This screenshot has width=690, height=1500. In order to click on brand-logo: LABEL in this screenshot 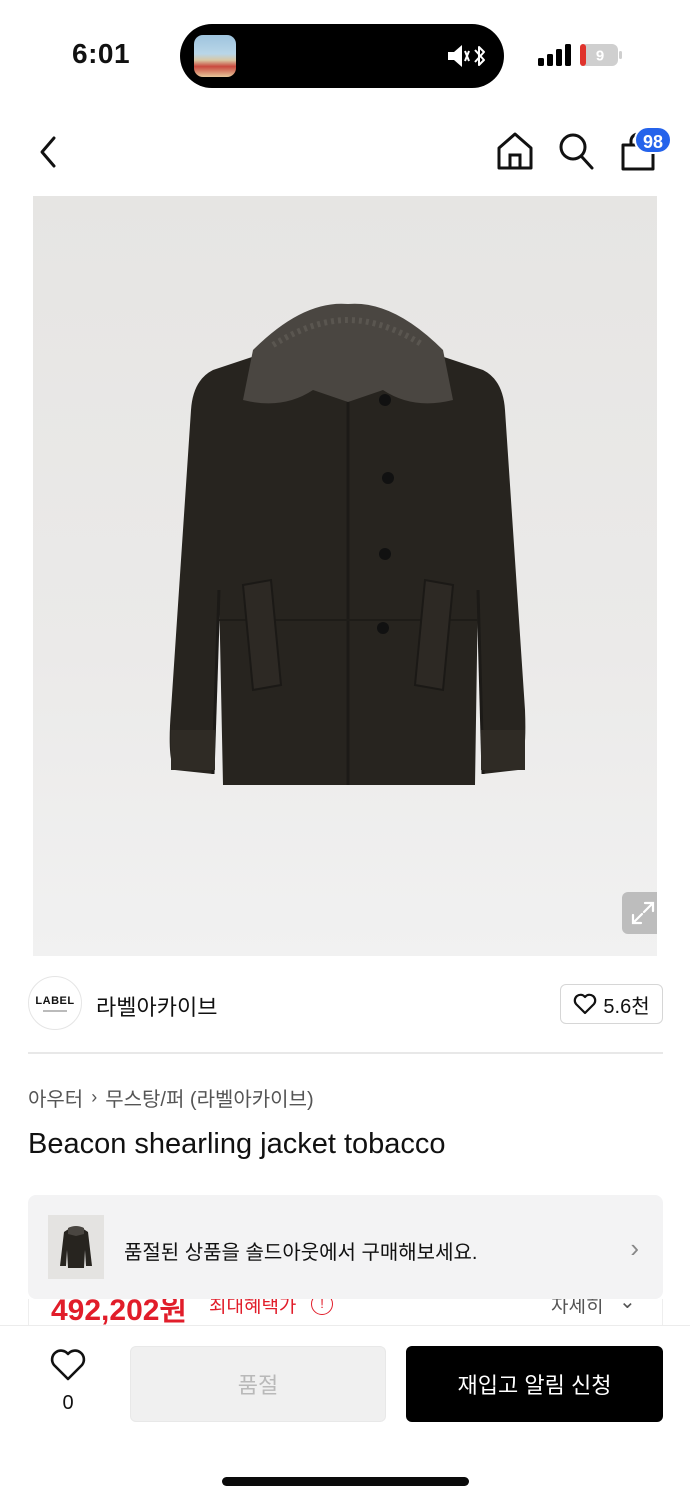, I will do `click(55, 1003)`.